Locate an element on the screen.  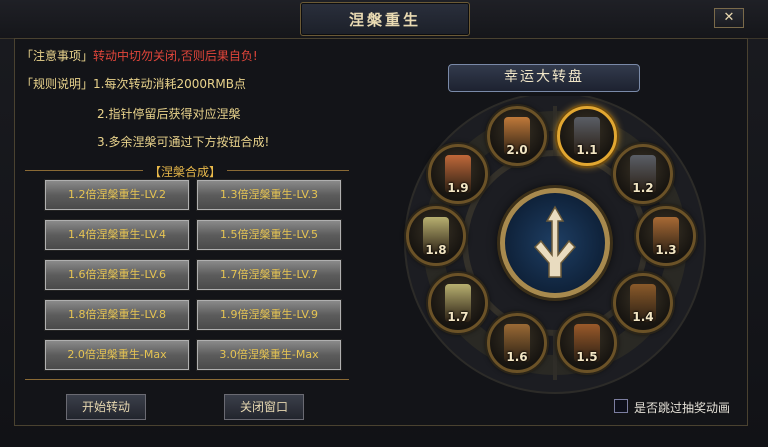
wheel-node-label: 1.4 is located at coordinates (643, 317).